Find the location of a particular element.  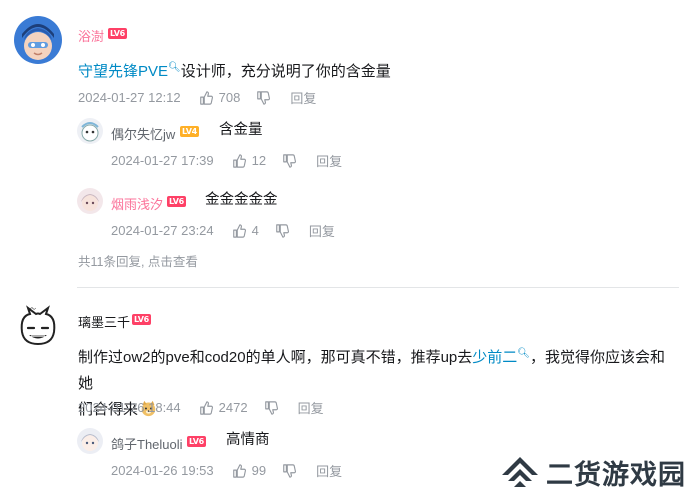

username: 璃墨三千 is located at coordinates (104, 321).